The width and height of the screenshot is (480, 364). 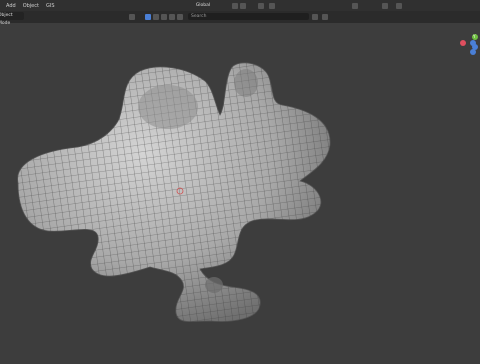 What do you see at coordinates (468, 46) in the screenshot?
I see `navigation-gizmo: Y` at bounding box center [468, 46].